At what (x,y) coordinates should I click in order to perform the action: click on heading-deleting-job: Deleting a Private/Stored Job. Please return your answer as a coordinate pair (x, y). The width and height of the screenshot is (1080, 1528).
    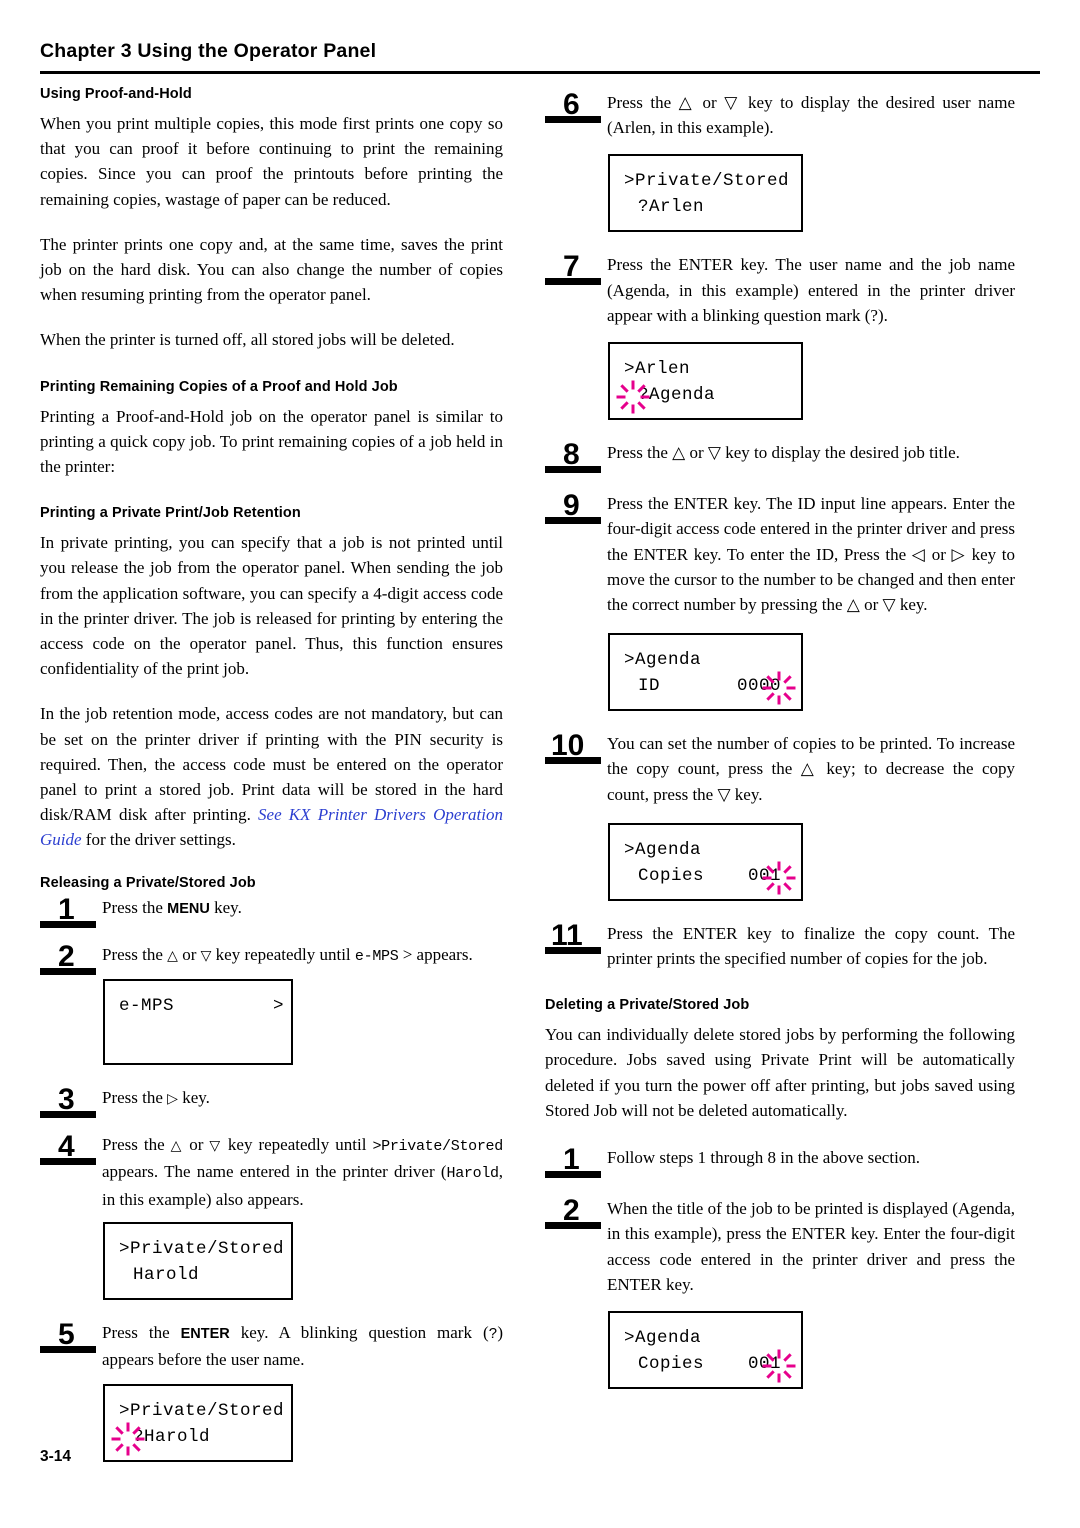
    Looking at the image, I should click on (647, 1005).